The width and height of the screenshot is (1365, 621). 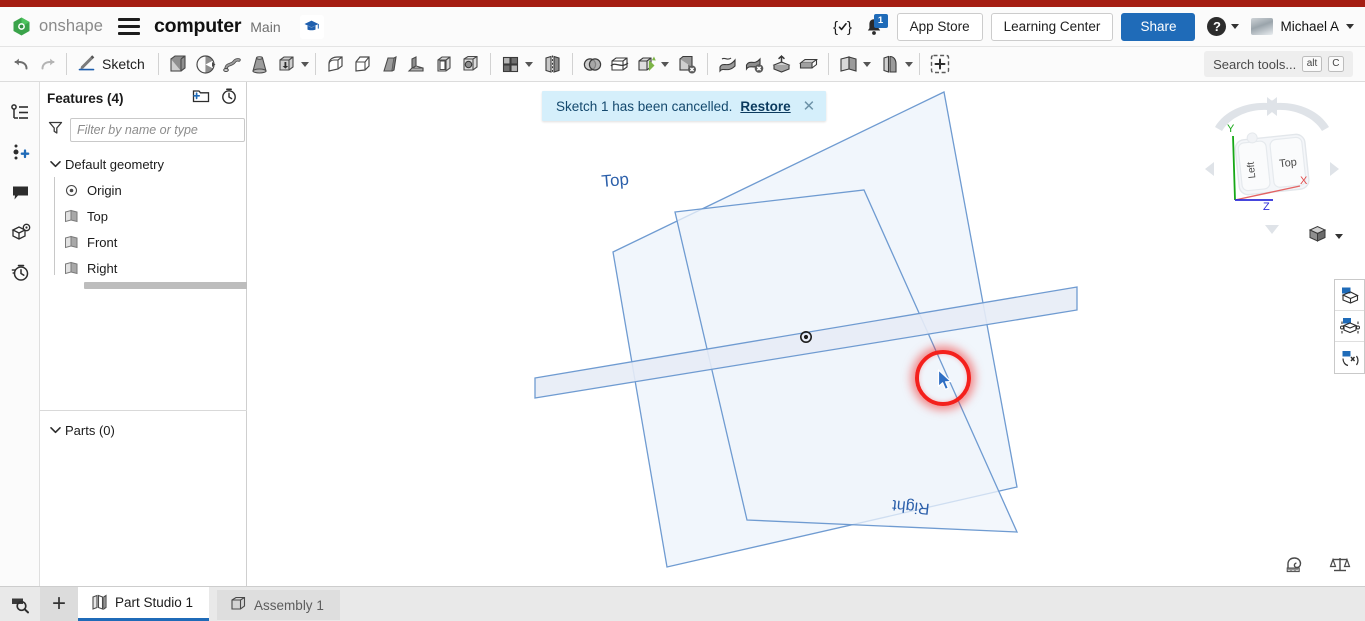 What do you see at coordinates (154, 216) in the screenshot?
I see `tree-item-top: Top` at bounding box center [154, 216].